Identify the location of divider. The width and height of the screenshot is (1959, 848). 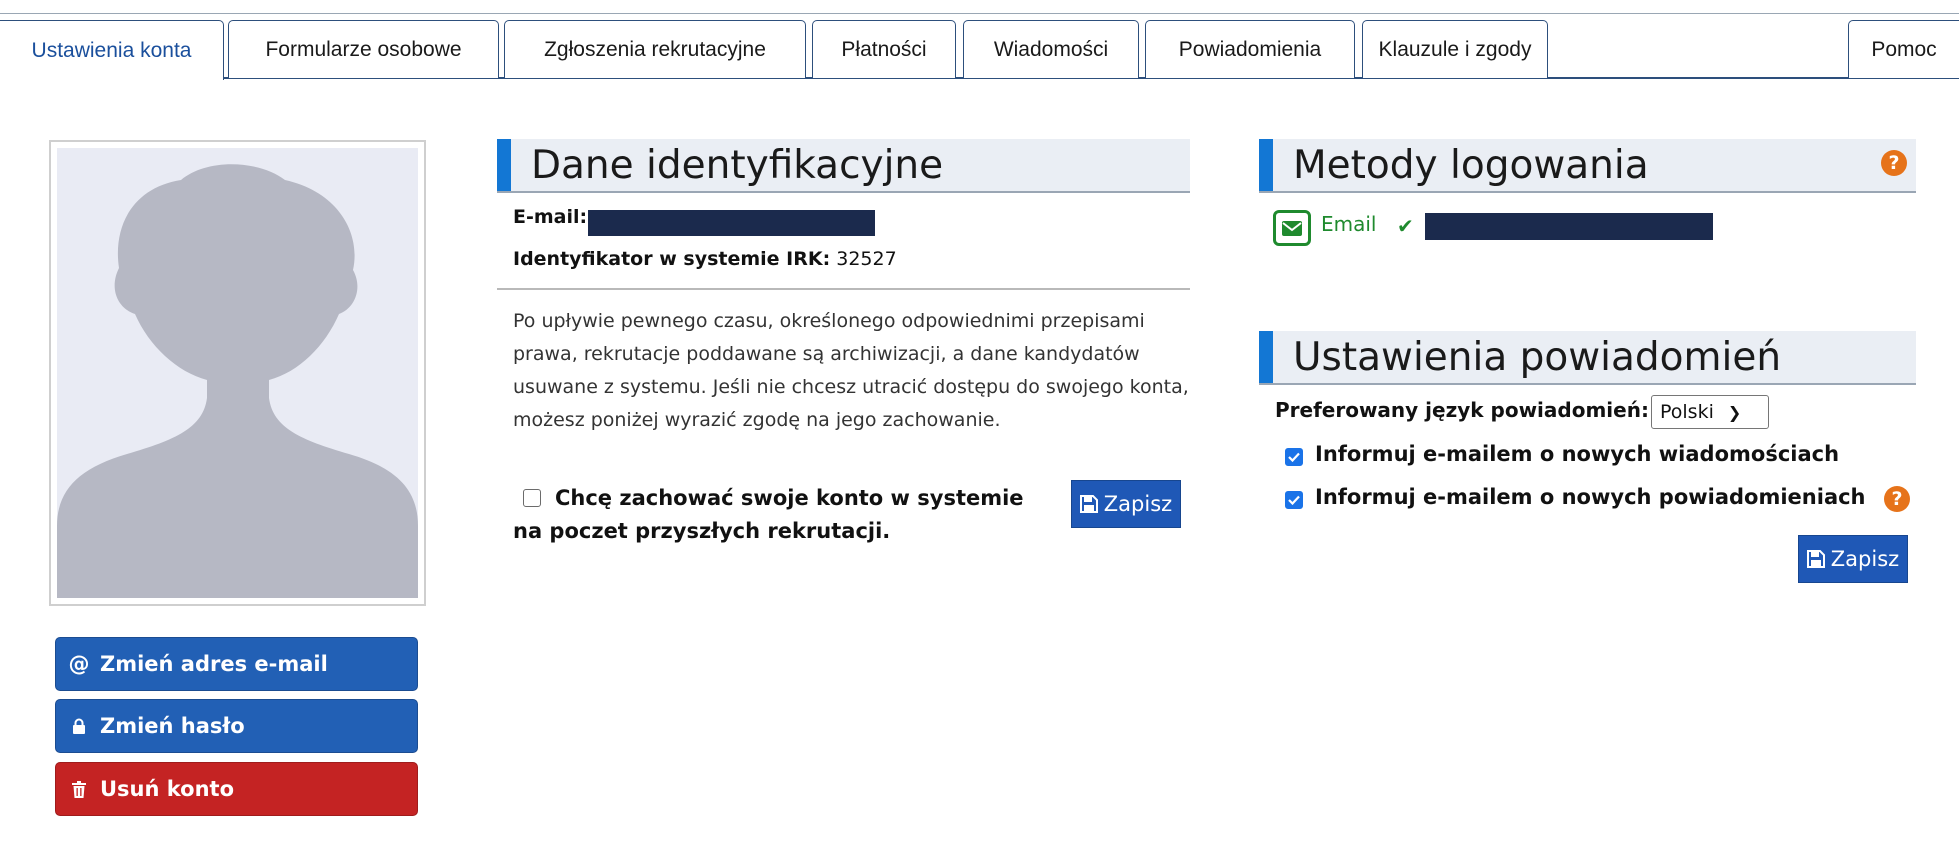
(843, 289).